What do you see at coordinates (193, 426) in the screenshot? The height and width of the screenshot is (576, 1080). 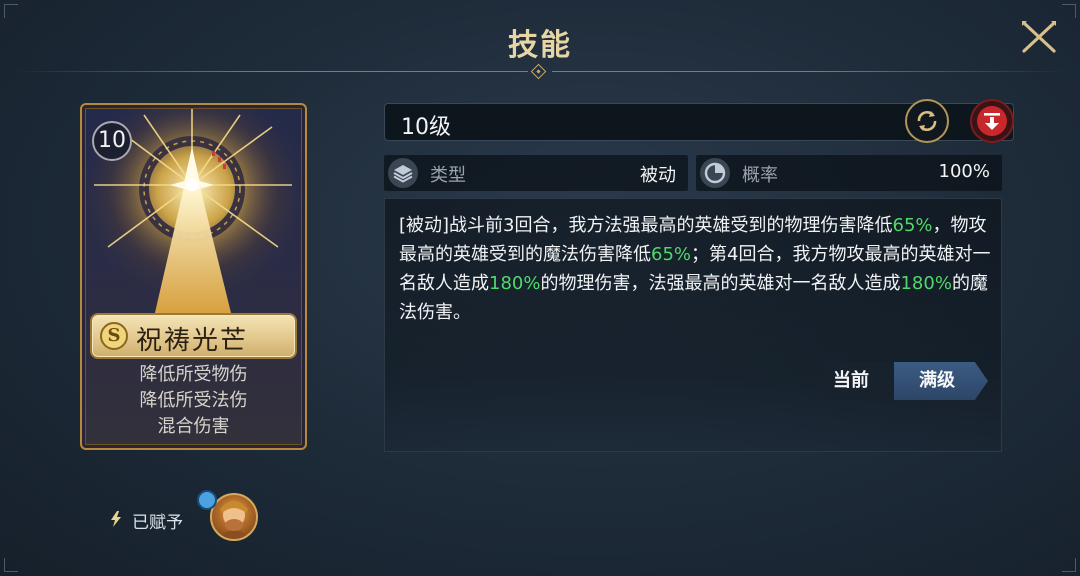 I see `skill-tag: 混合伤害` at bounding box center [193, 426].